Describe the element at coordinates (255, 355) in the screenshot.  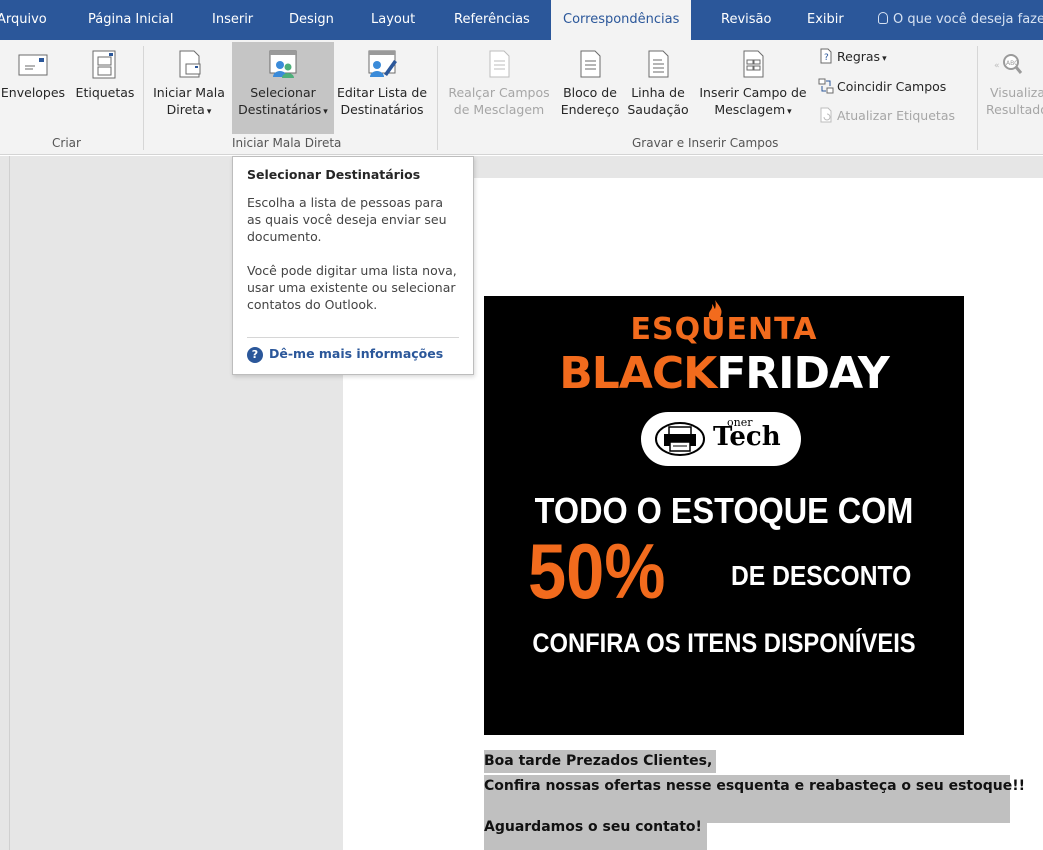
I see `help-icon: ?` at that location.